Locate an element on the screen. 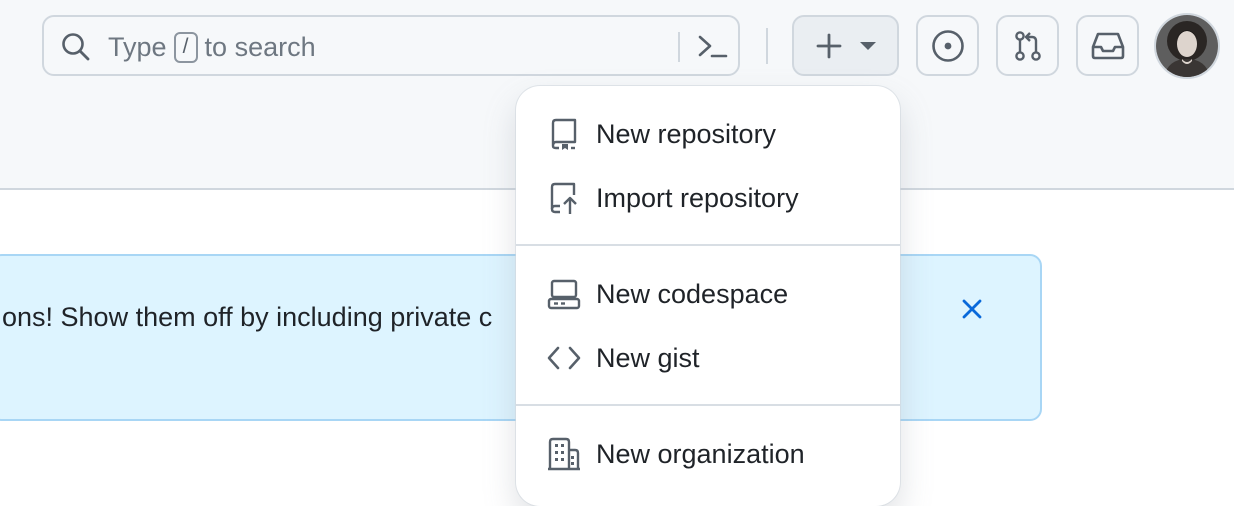  menu-item-new-organization: New organization is located at coordinates (708, 454).